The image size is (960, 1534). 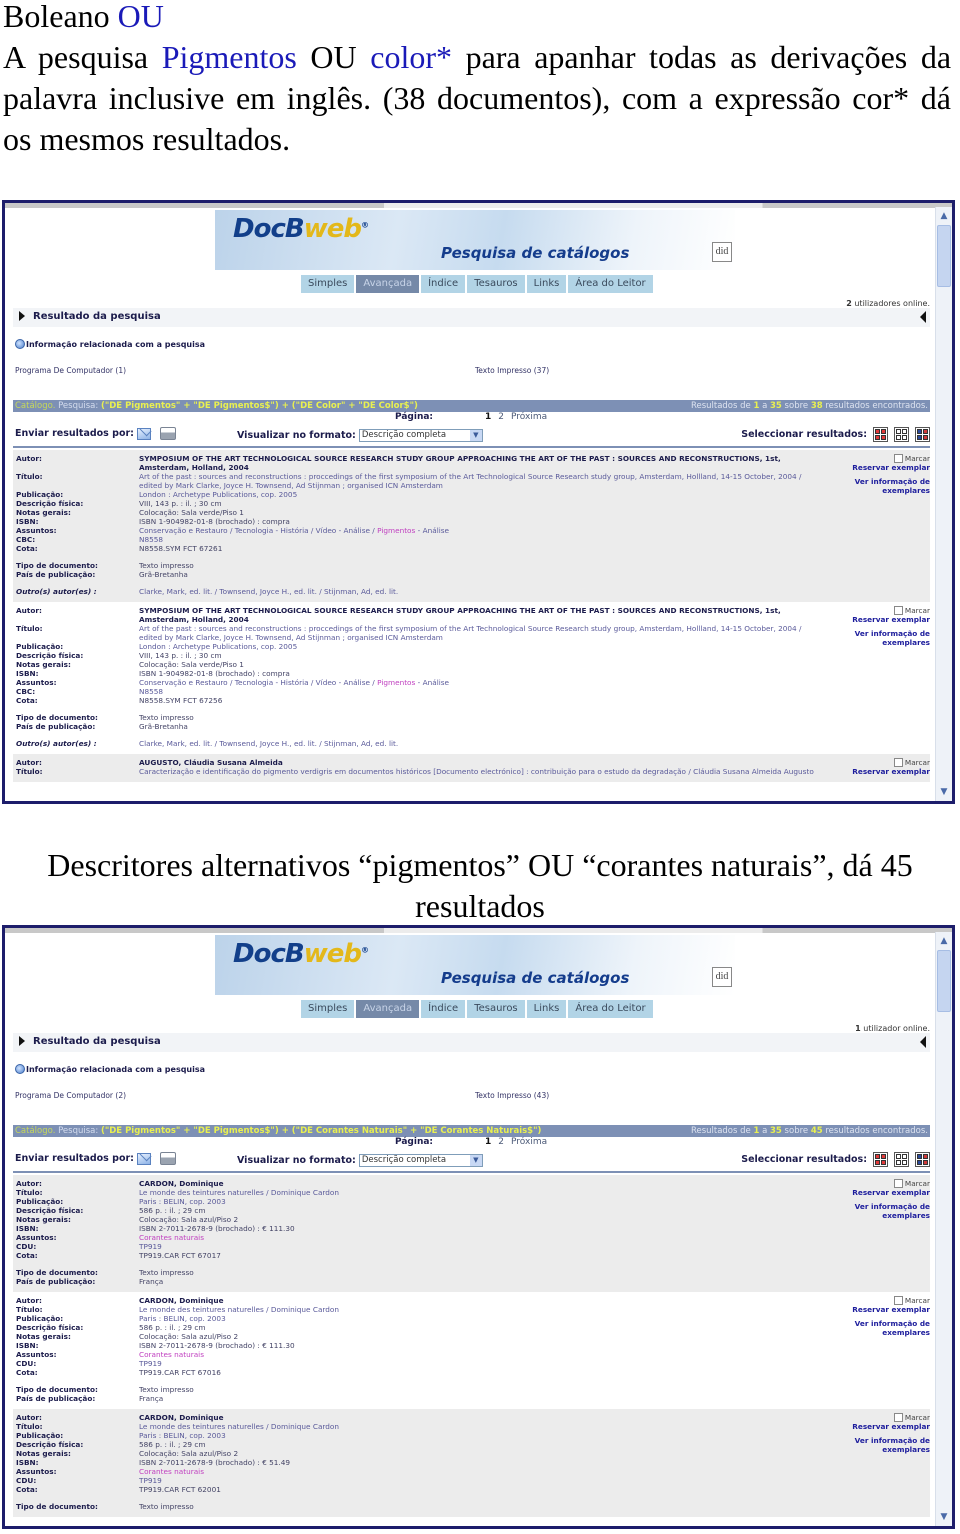 I want to click on facet-printed-text: Texto Impresso (37), so click(x=512, y=370).